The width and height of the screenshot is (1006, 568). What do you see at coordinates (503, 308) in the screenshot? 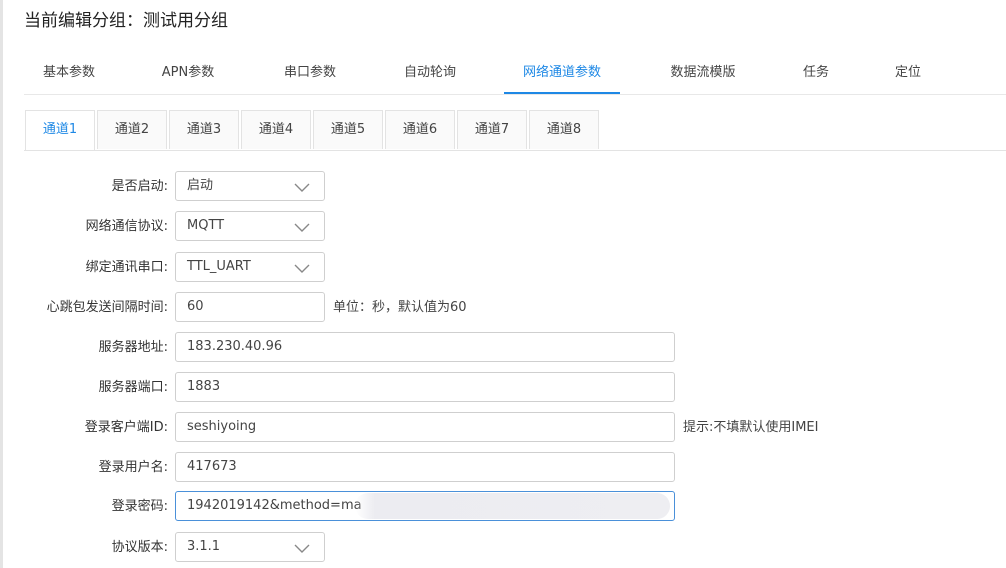
I see `row-heartbeat: 心跳包发送间隔时间: 60 单位：秒，默认值为60` at bounding box center [503, 308].